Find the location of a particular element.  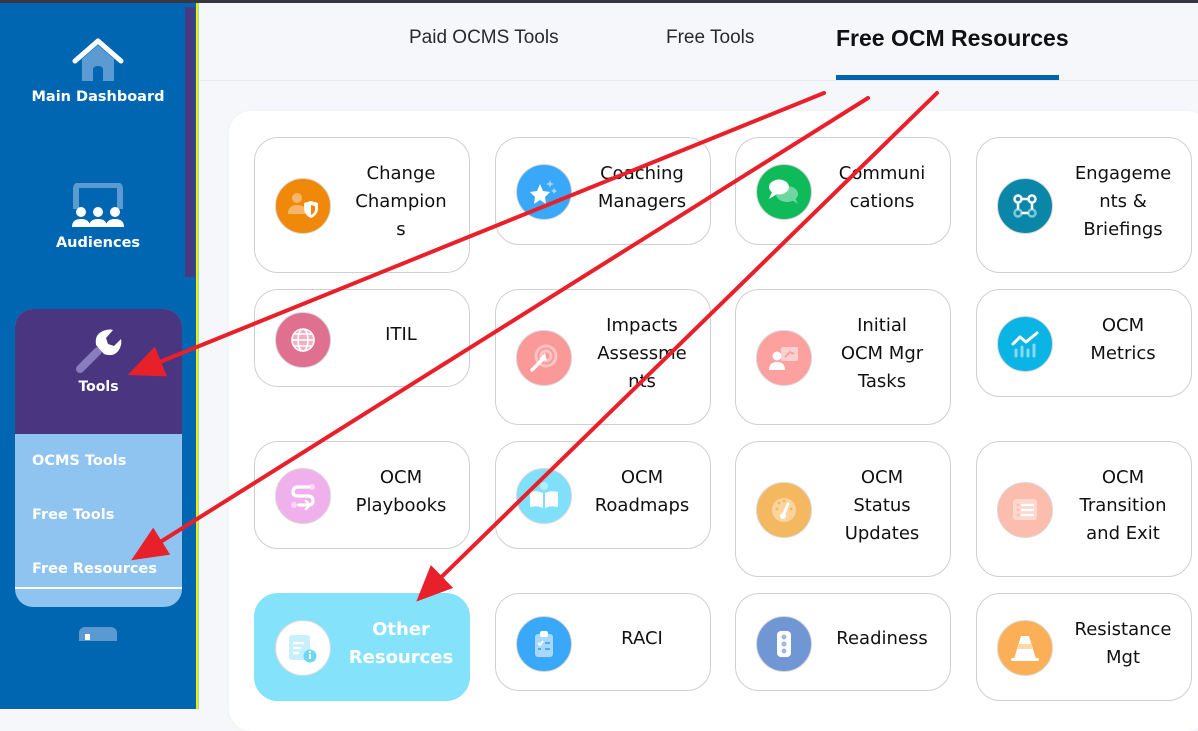

sidebar-item-label: Audiences is located at coordinates (98, 243).